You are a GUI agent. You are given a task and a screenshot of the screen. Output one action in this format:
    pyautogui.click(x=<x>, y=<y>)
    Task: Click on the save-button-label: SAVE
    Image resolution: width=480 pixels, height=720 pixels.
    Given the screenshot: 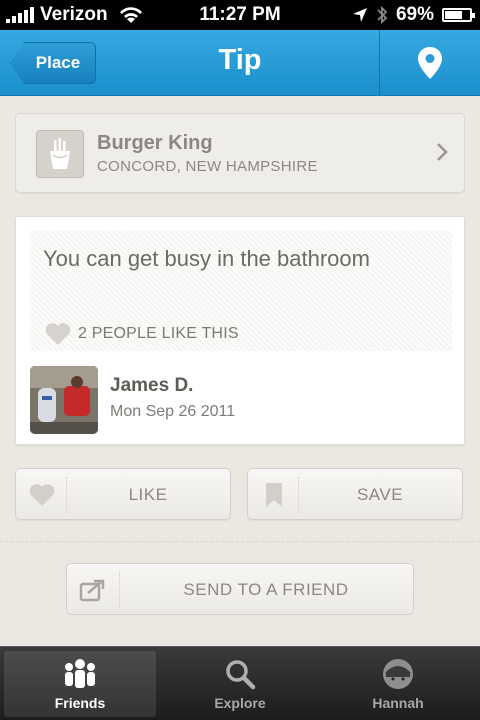 What is the action you would take?
    pyautogui.click(x=380, y=494)
    